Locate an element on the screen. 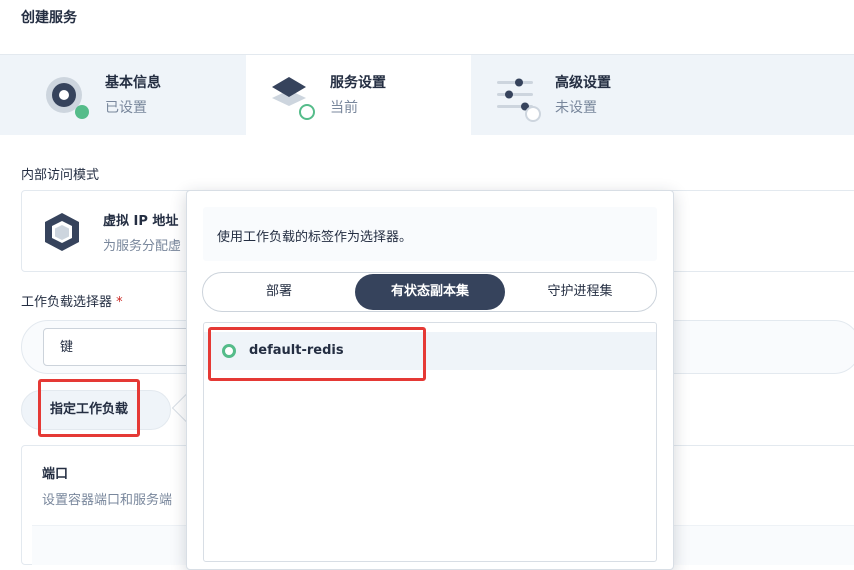  tab-deployments: 部署 is located at coordinates (279, 292).